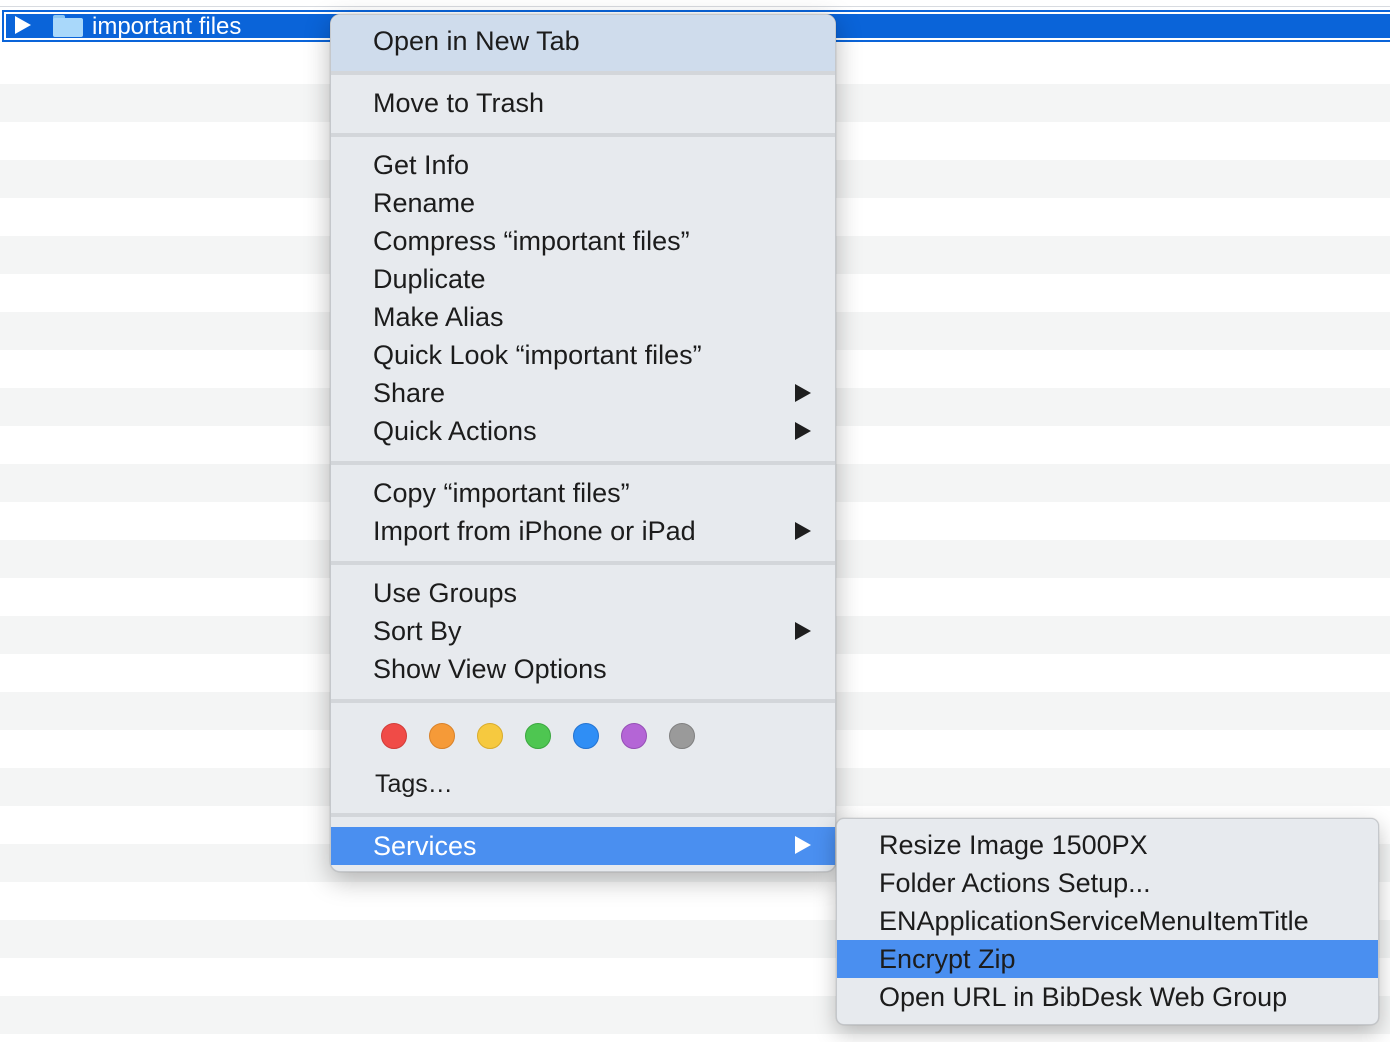 The height and width of the screenshot is (1042, 1390). I want to click on menu-item-make-alias: Make Alias, so click(438, 317).